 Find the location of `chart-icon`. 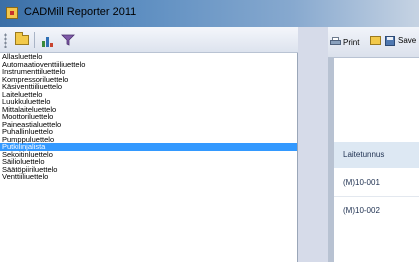

chart-icon is located at coordinates (48, 40).